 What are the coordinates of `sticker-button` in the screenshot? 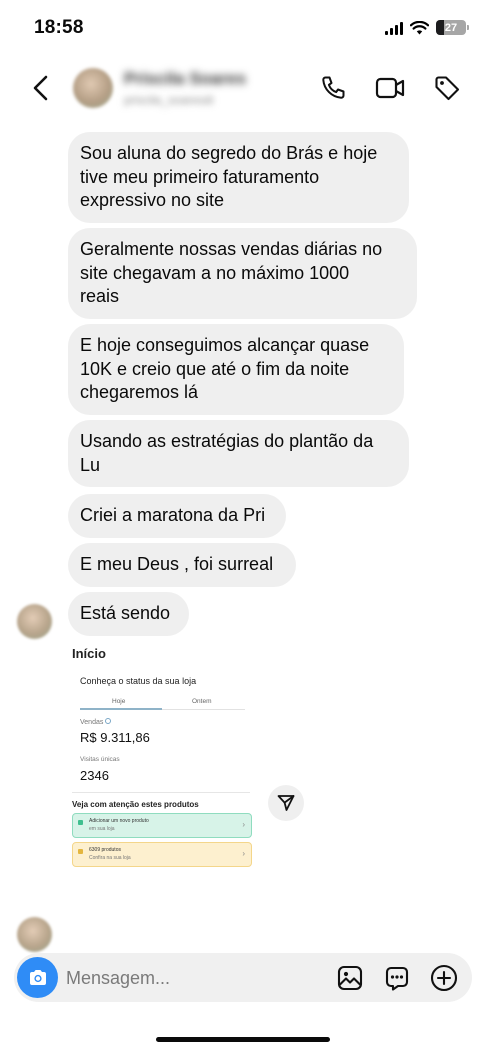 It's located at (397, 978).